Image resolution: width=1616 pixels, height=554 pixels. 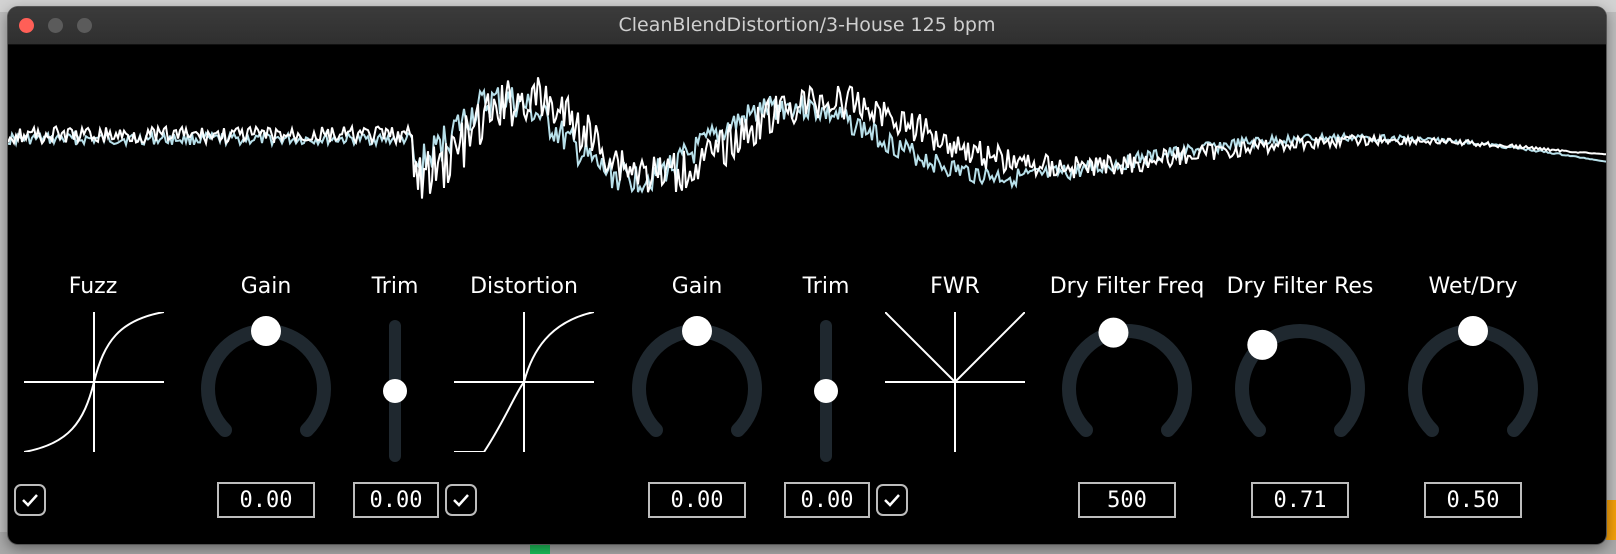 What do you see at coordinates (827, 500) in the screenshot?
I see `trim-2-value-field: 0.00` at bounding box center [827, 500].